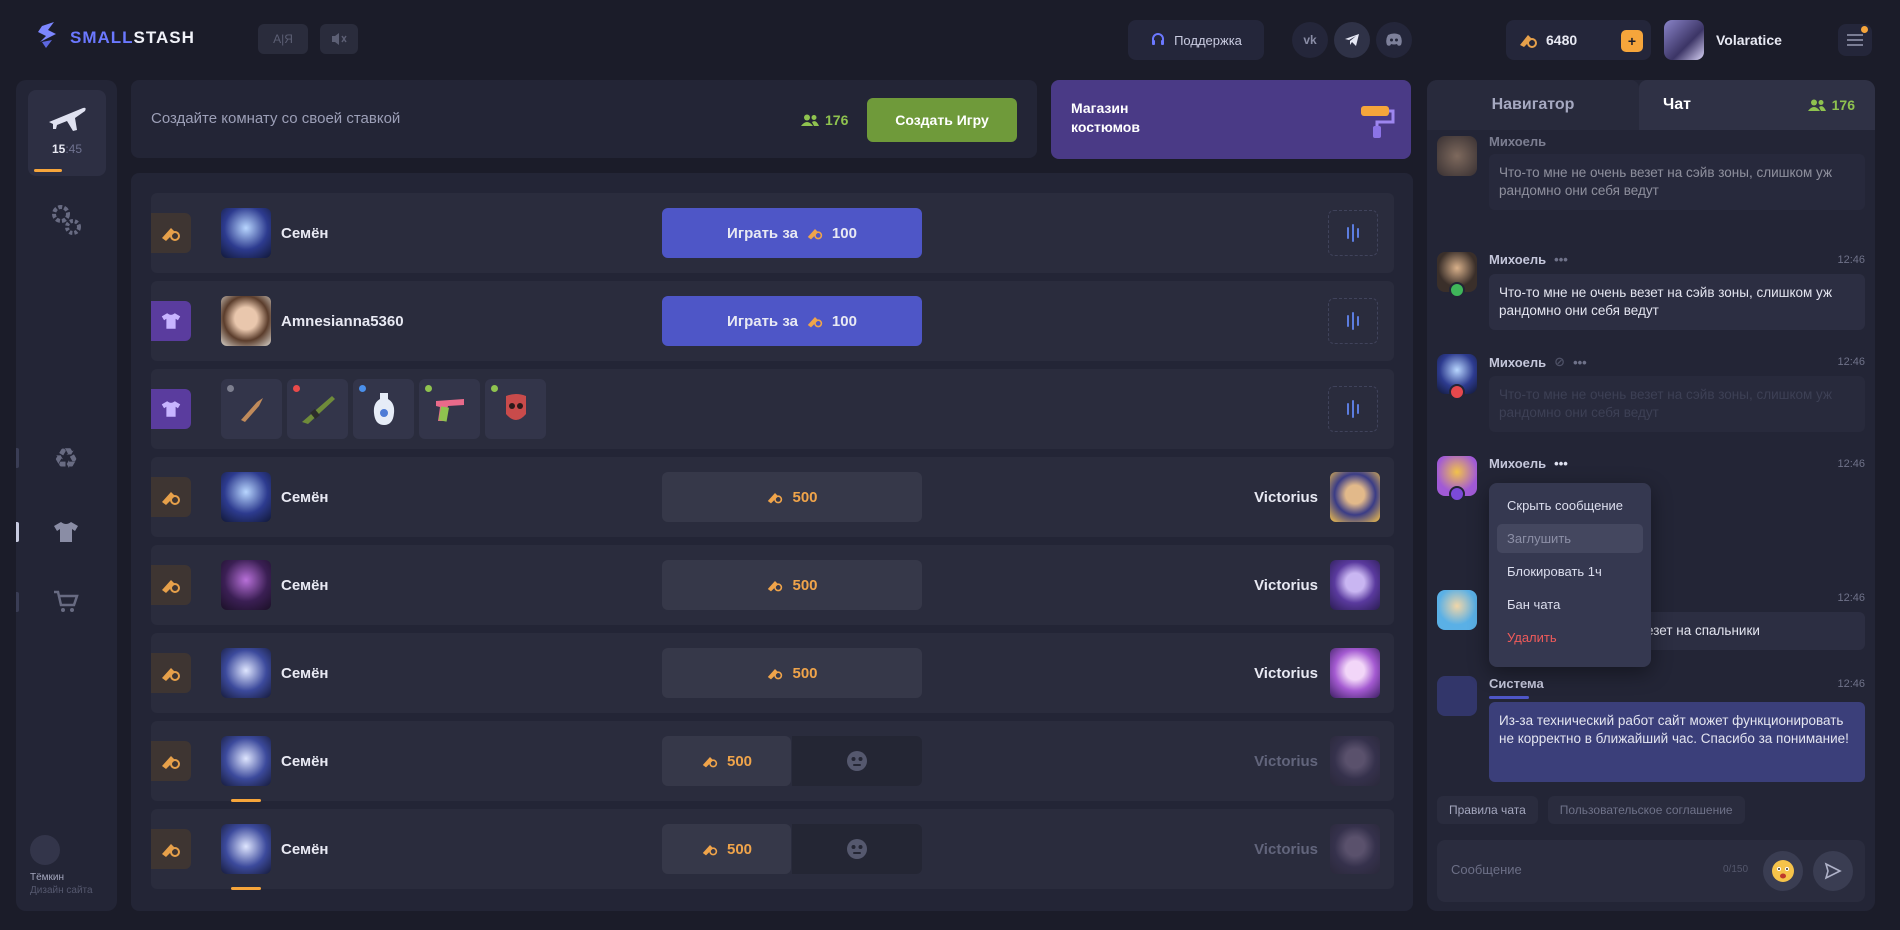  Describe the element at coordinates (844, 233) in the screenshot. I see `bet-amount: 100` at that location.